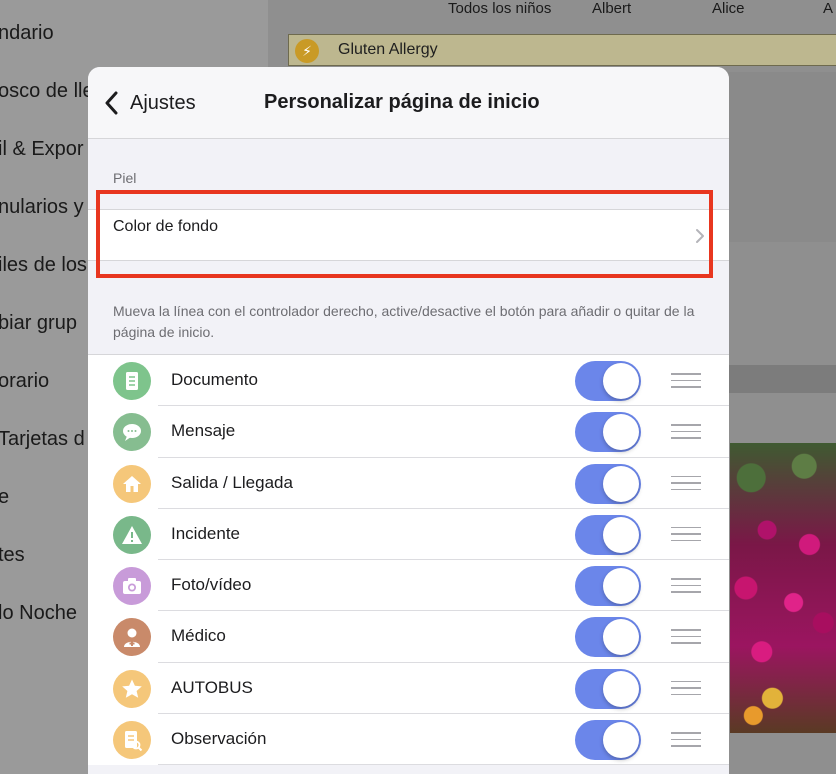 The height and width of the screenshot is (774, 836). I want to click on document-icon, so click(132, 381).